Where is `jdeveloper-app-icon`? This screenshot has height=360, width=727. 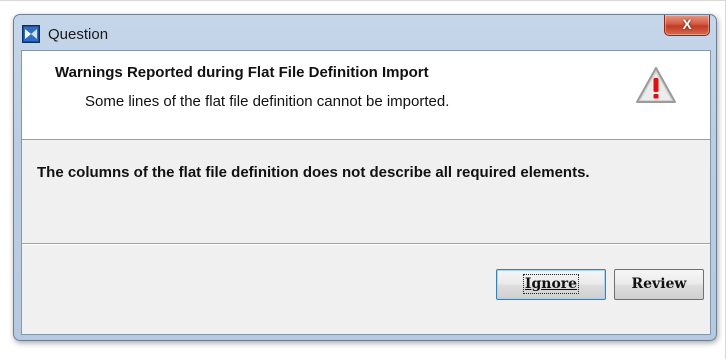 jdeveloper-app-icon is located at coordinates (31, 34).